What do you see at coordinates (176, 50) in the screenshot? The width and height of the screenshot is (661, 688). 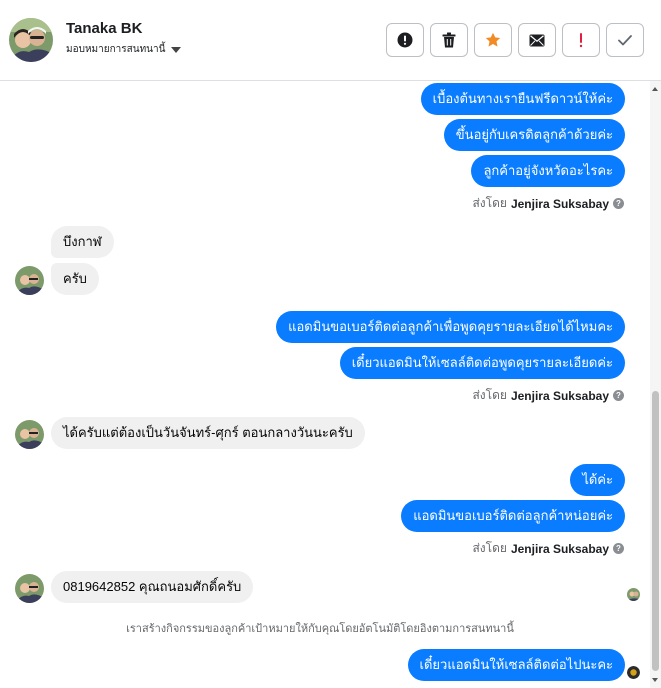 I see `caret-down-icon` at bounding box center [176, 50].